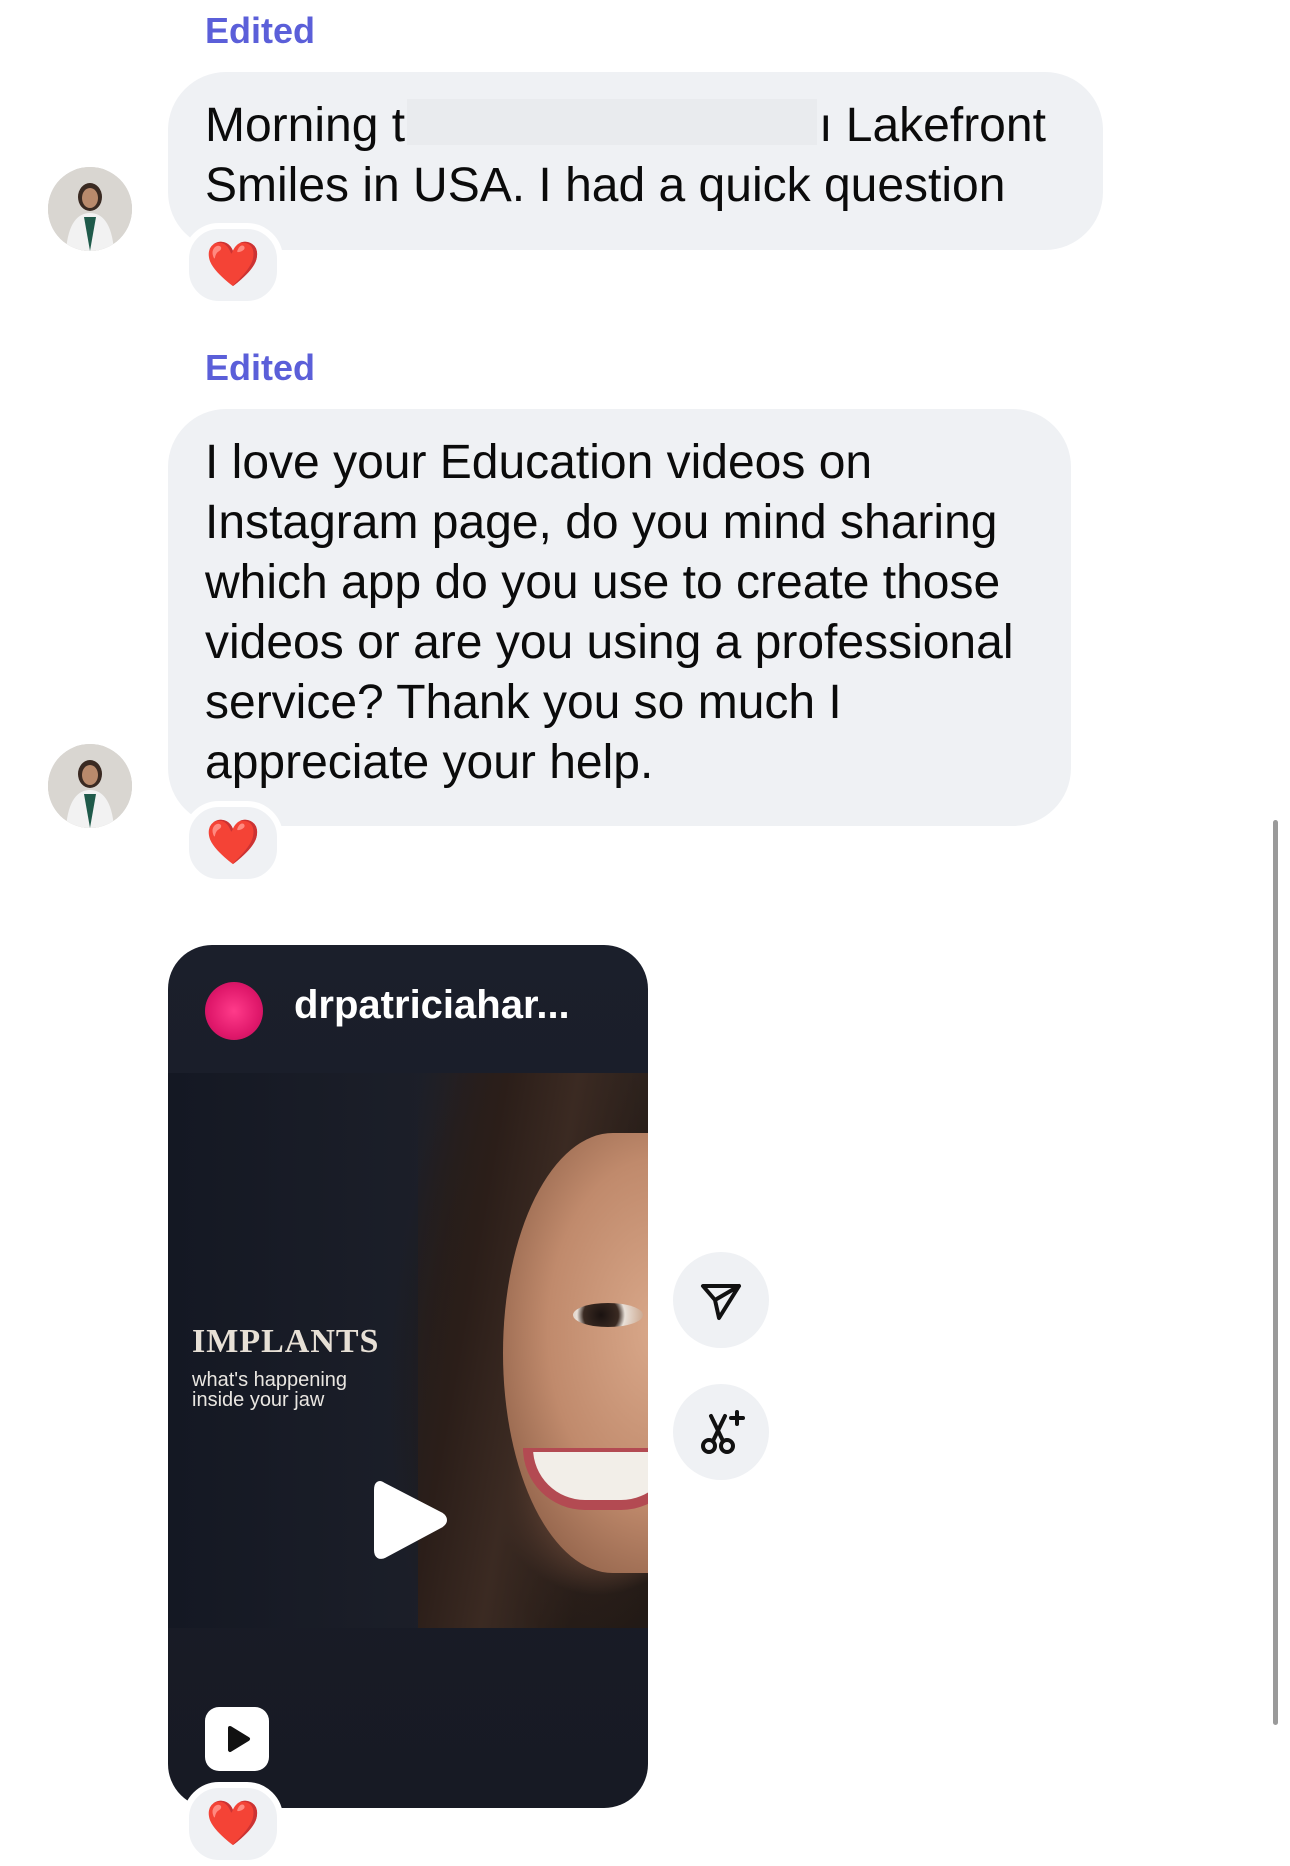  What do you see at coordinates (408, 1520) in the screenshot?
I see `play-icon` at bounding box center [408, 1520].